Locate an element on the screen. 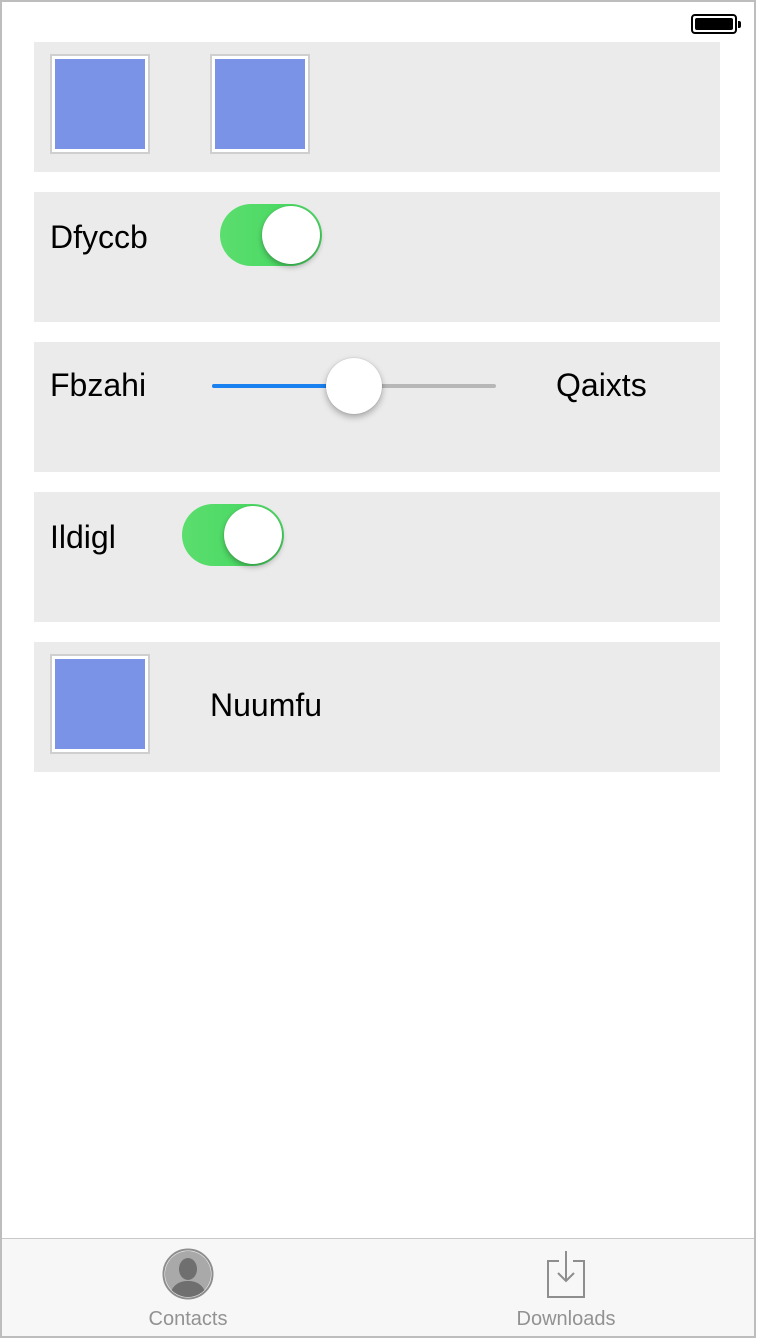 The image size is (760, 1340). tab-contacts: Contacts is located at coordinates (188, 1287).